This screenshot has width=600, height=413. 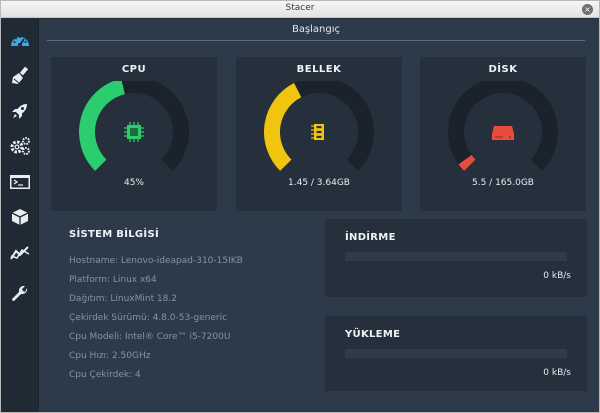 I want to click on page-title: Başlangıç, so click(x=316, y=29).